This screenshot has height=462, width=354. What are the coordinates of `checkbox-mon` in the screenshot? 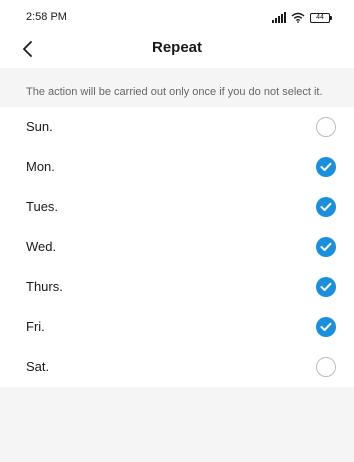 It's located at (326, 167).